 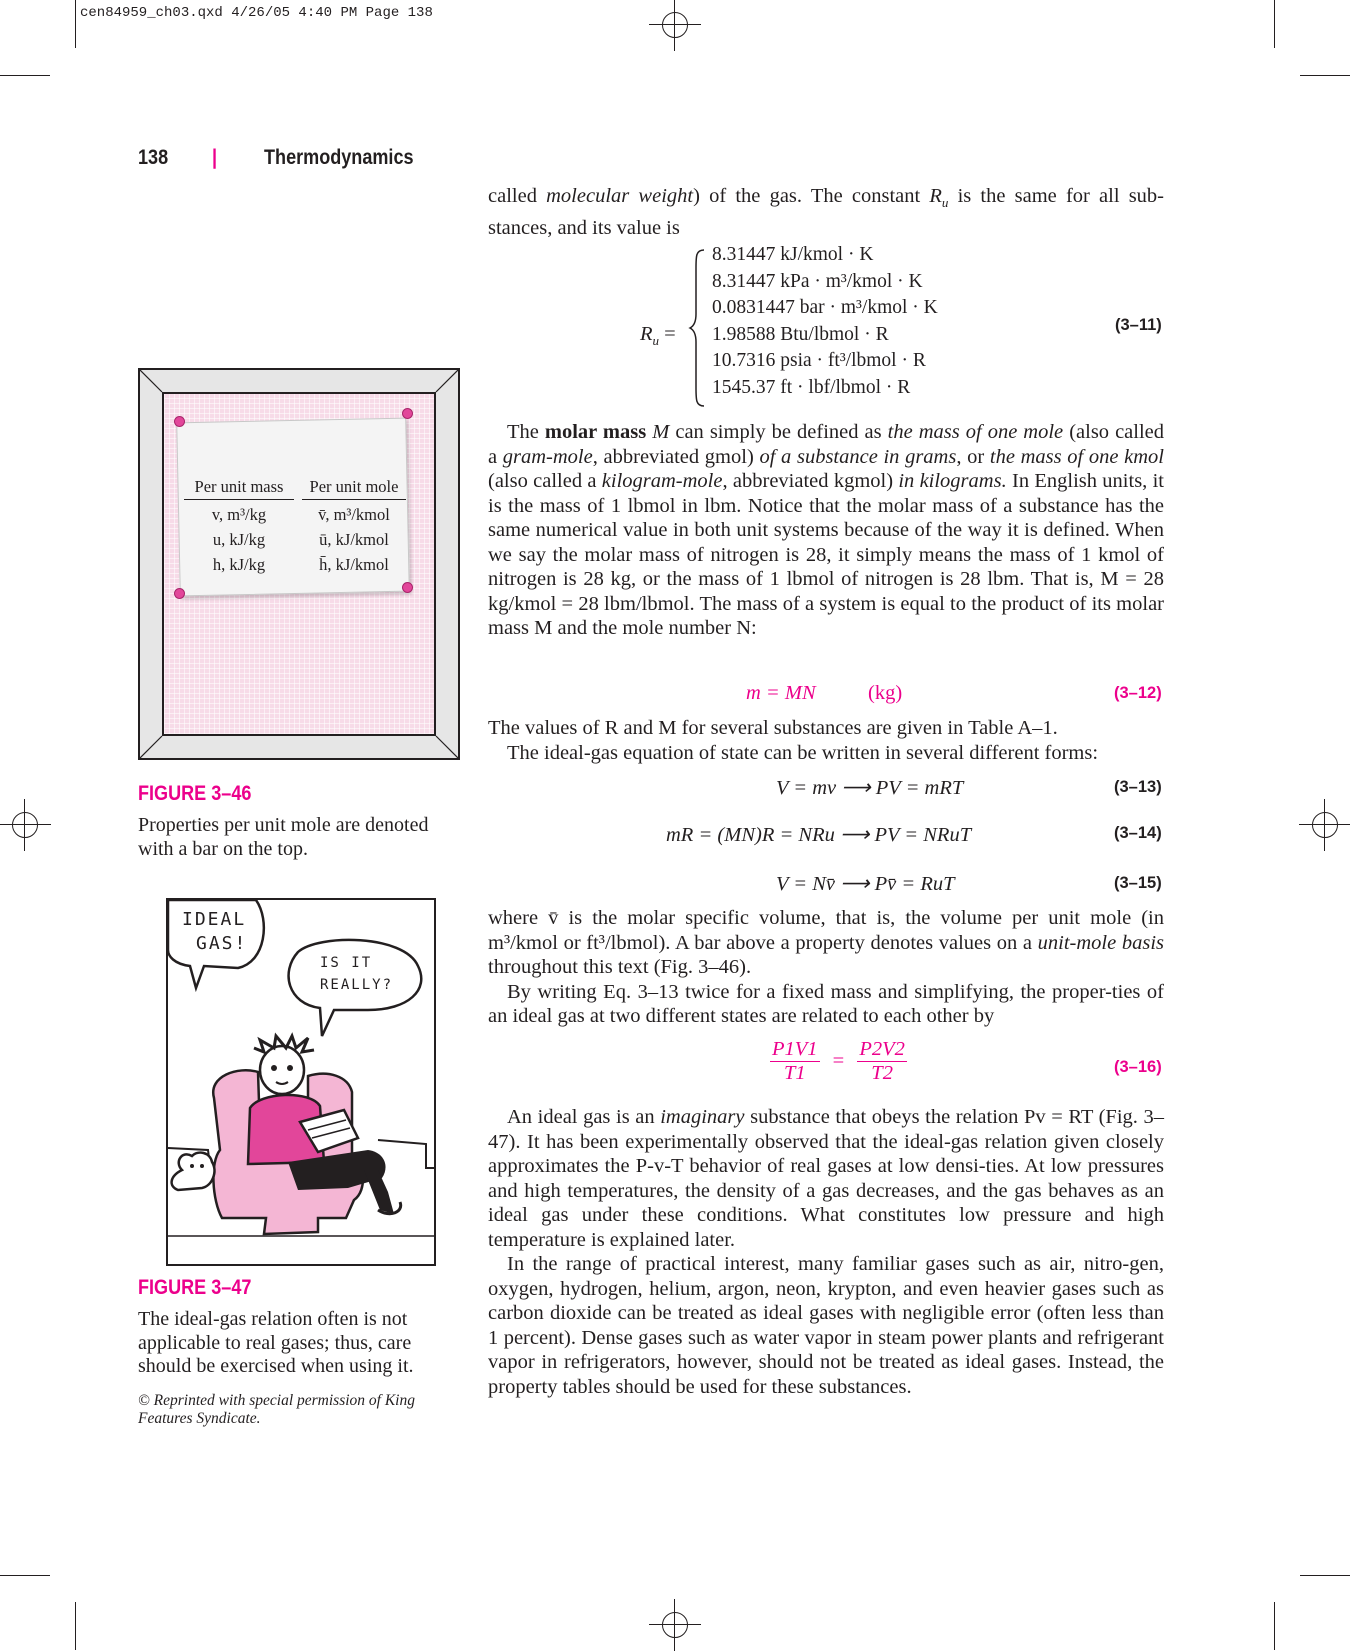 I want to click on eq-3-14-number: (3–14), so click(x=1138, y=833).